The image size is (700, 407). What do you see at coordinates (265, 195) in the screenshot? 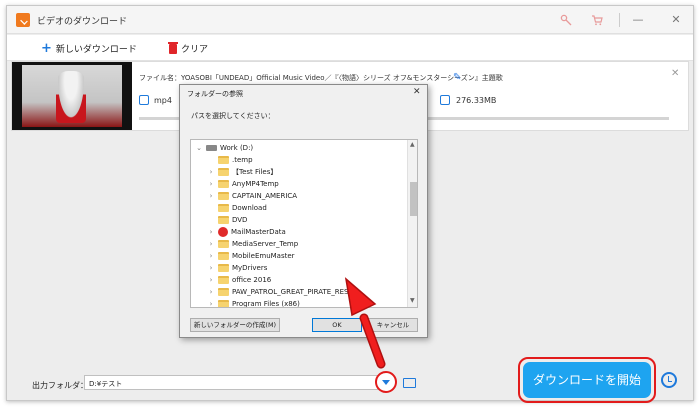
I see `tree-item-label: CAPTAIN_AMERICA` at bounding box center [265, 195].